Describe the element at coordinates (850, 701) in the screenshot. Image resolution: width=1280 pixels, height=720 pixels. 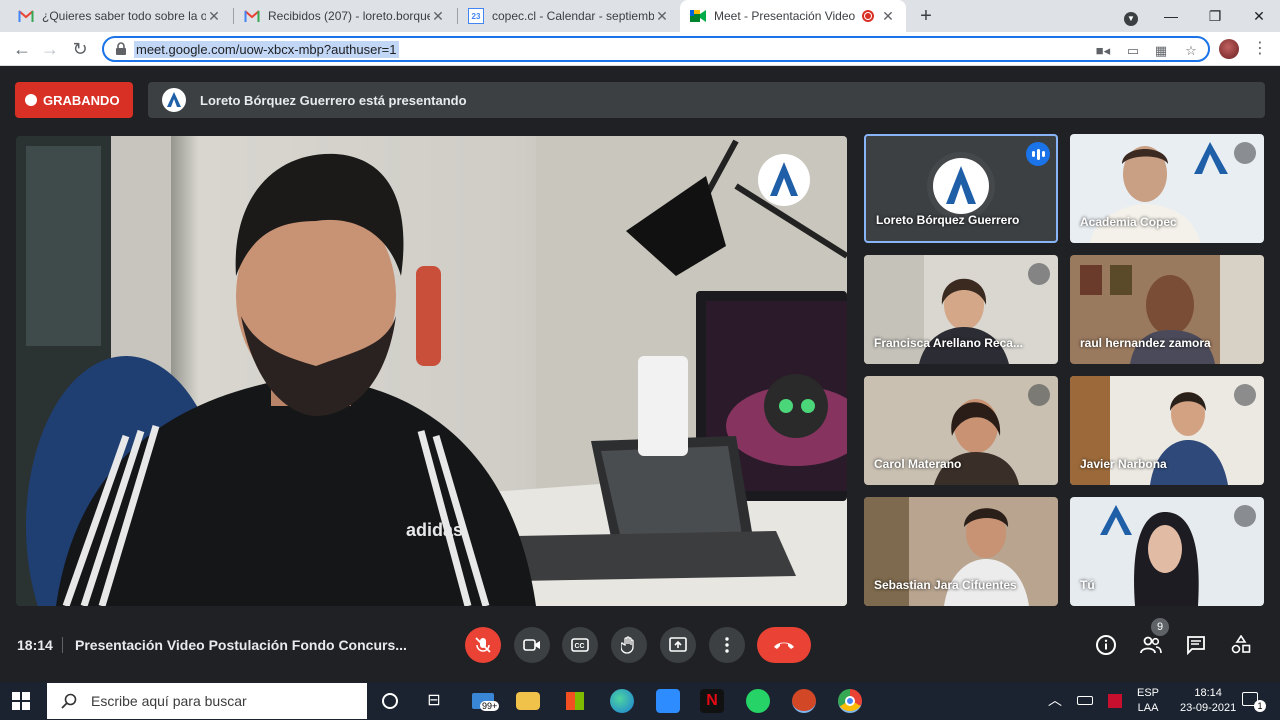
I see `chrome-browser-icon` at that location.